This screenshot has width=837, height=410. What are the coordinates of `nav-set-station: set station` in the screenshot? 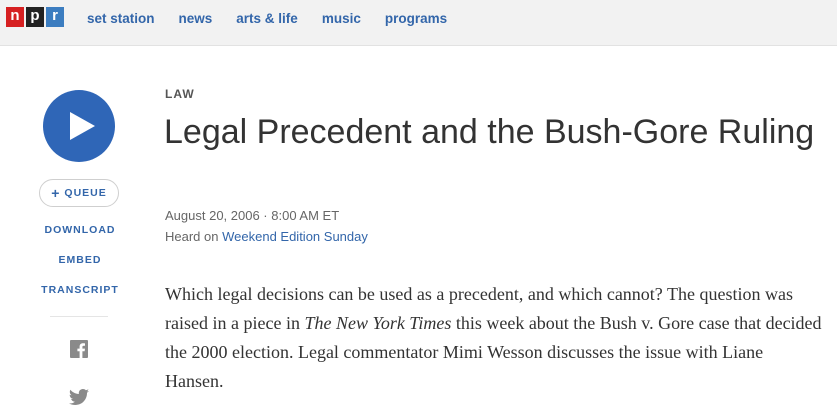 It's located at (121, 19).